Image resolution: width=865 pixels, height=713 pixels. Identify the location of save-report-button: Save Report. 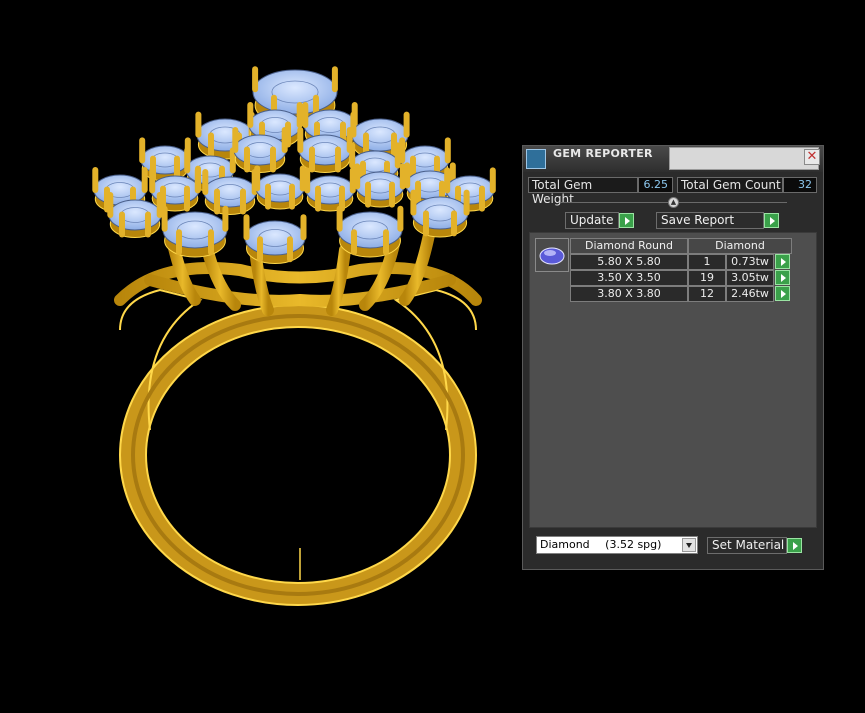
(710, 220).